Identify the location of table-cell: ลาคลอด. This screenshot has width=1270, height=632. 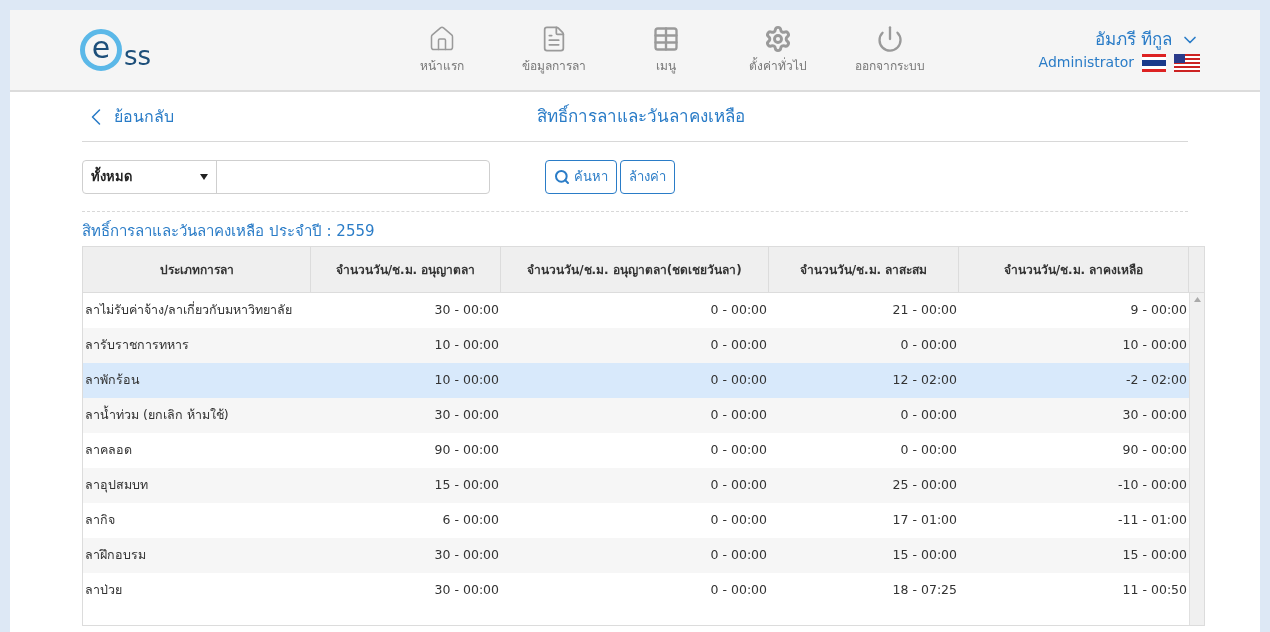
(108, 450).